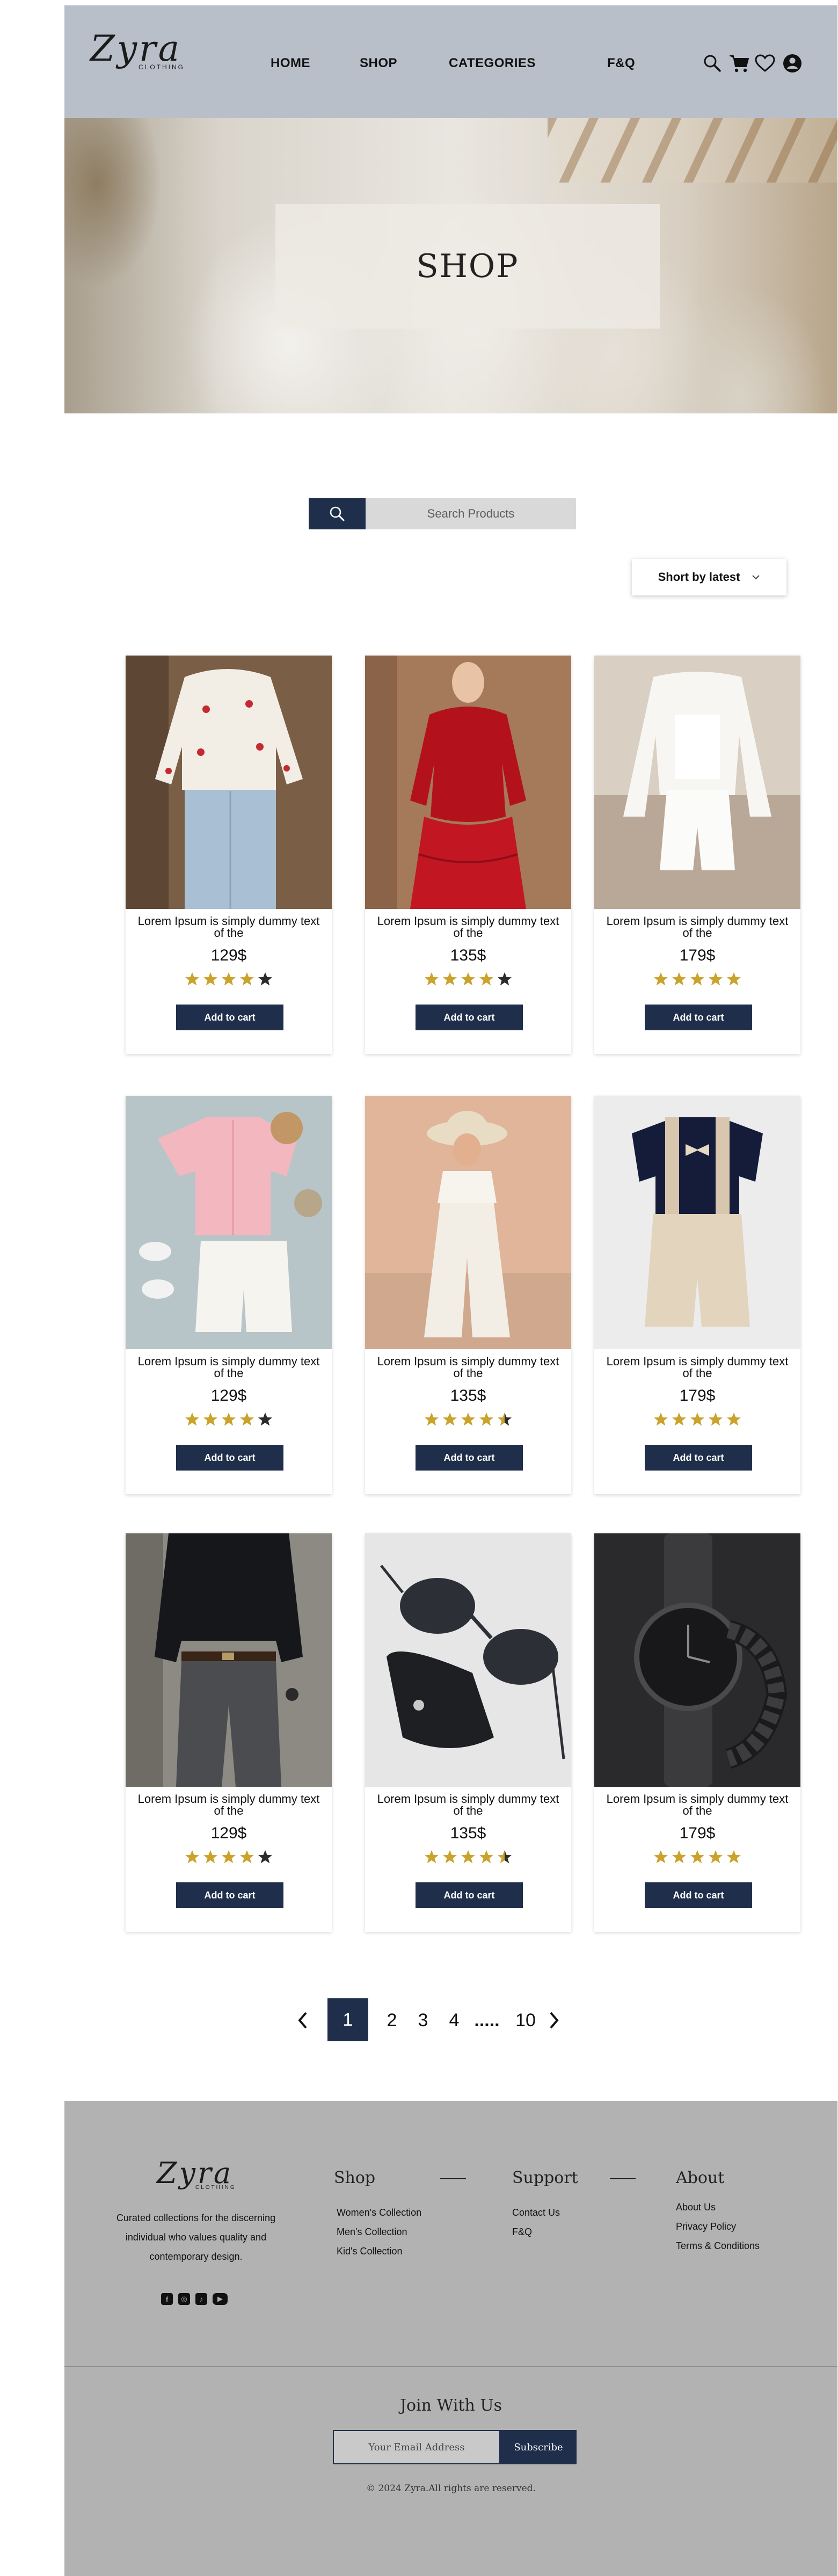 The width and height of the screenshot is (838, 2576). Describe the element at coordinates (451, 2405) in the screenshot. I see `newsletter-heading: Join With Us` at that location.